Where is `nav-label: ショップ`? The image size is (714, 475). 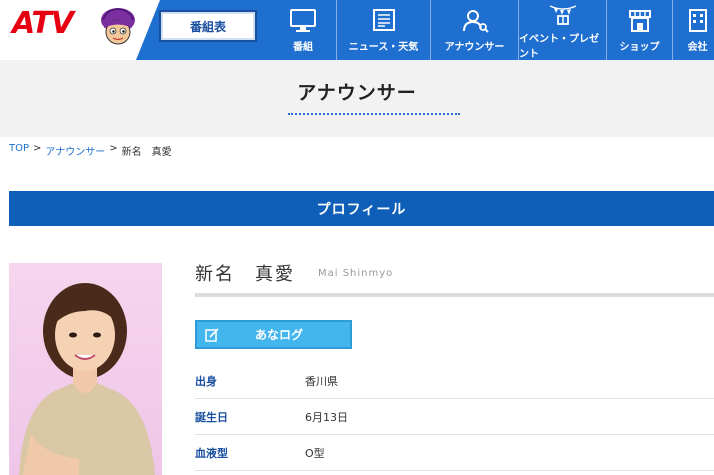
nav-label: ショップ is located at coordinates (639, 47).